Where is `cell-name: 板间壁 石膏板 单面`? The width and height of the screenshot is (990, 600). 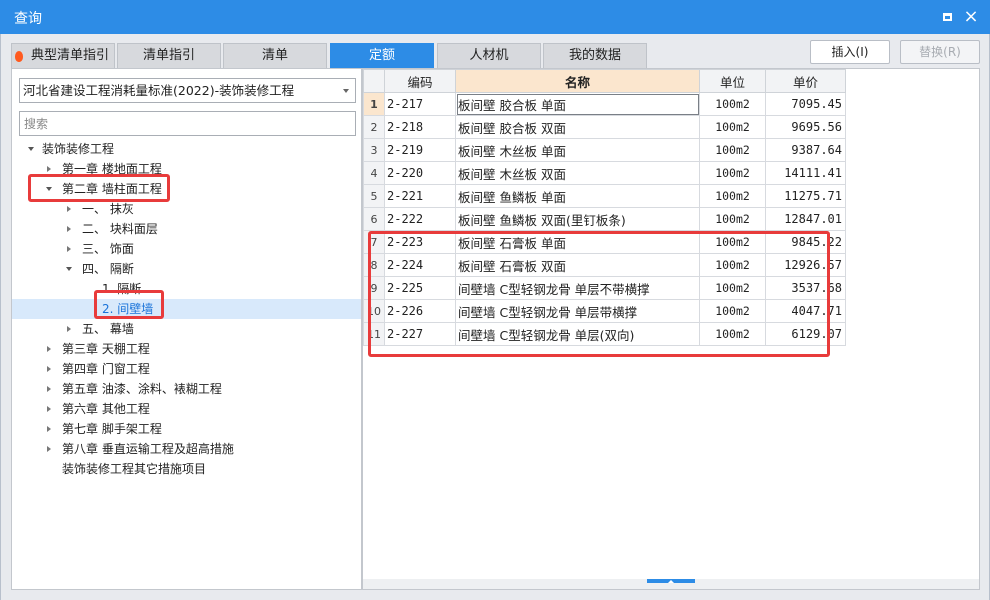
cell-name: 板间壁 石膏板 单面 is located at coordinates (577, 242).